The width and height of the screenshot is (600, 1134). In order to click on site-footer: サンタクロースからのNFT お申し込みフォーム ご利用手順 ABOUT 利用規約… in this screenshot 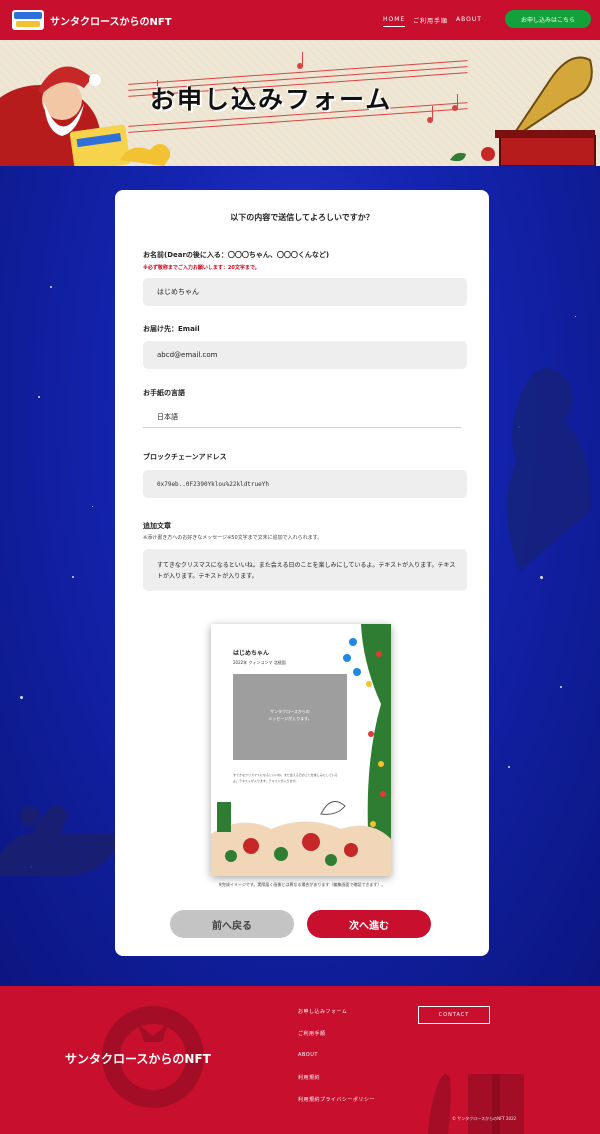, I will do `click(300, 1060)`.